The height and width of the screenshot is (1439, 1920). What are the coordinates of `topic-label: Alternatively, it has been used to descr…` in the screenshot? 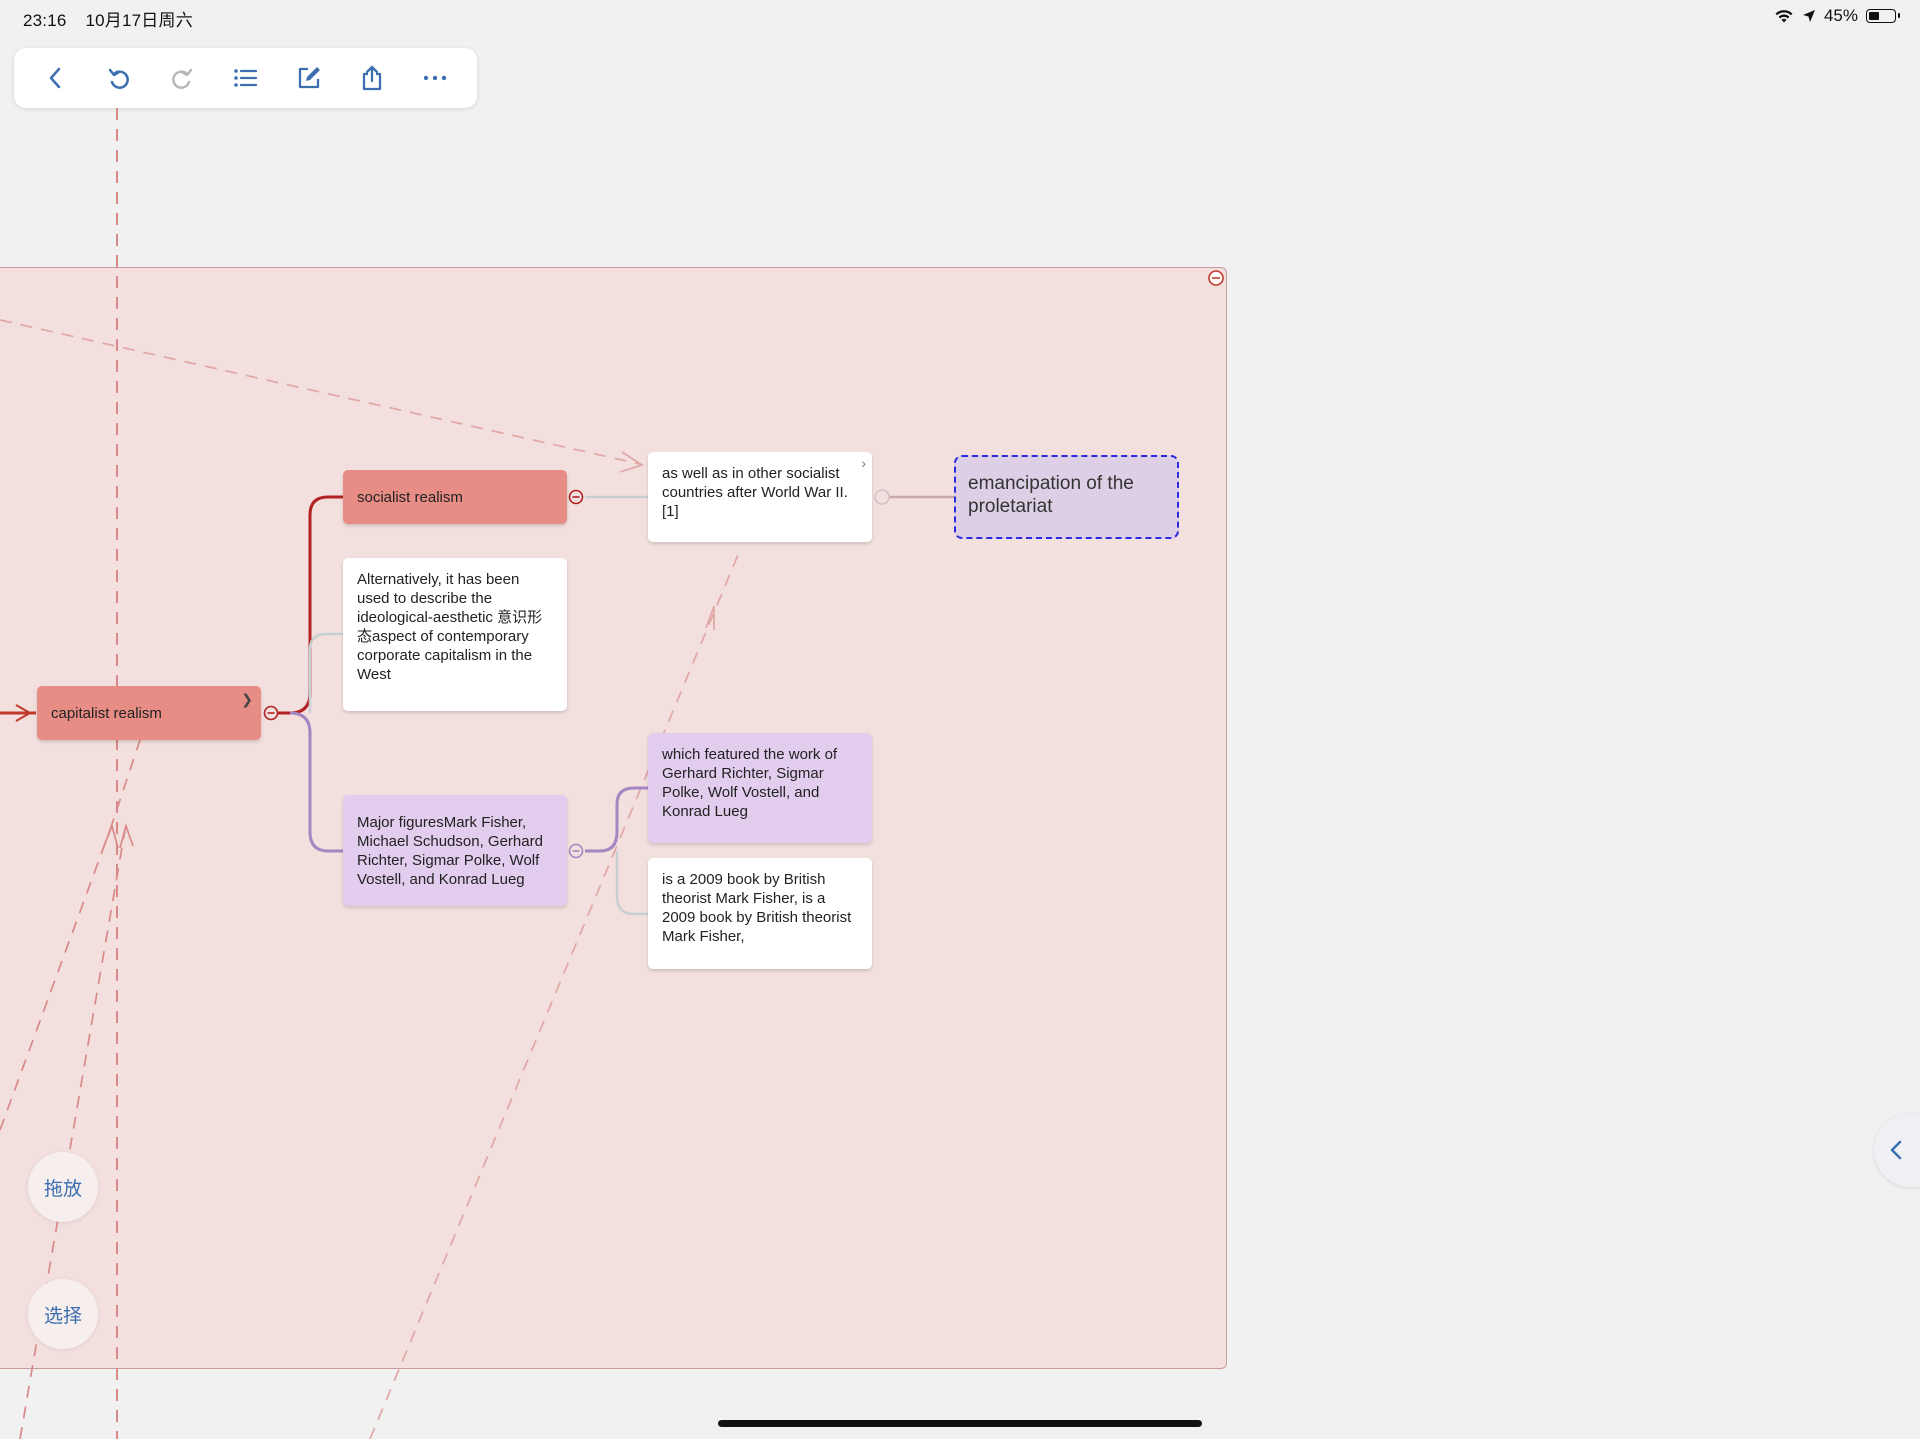 It's located at (450, 627).